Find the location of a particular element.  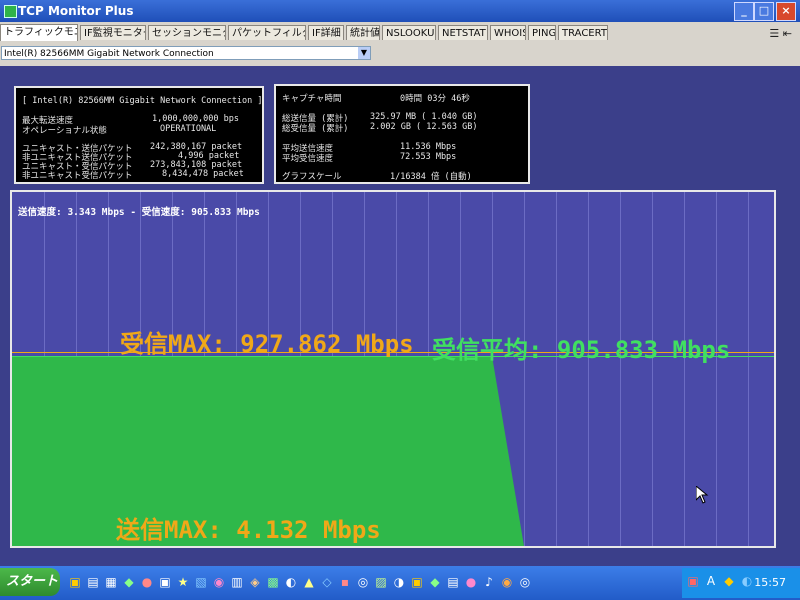

tab-traffic-monitor: トラフィックモニター is located at coordinates (39, 32).